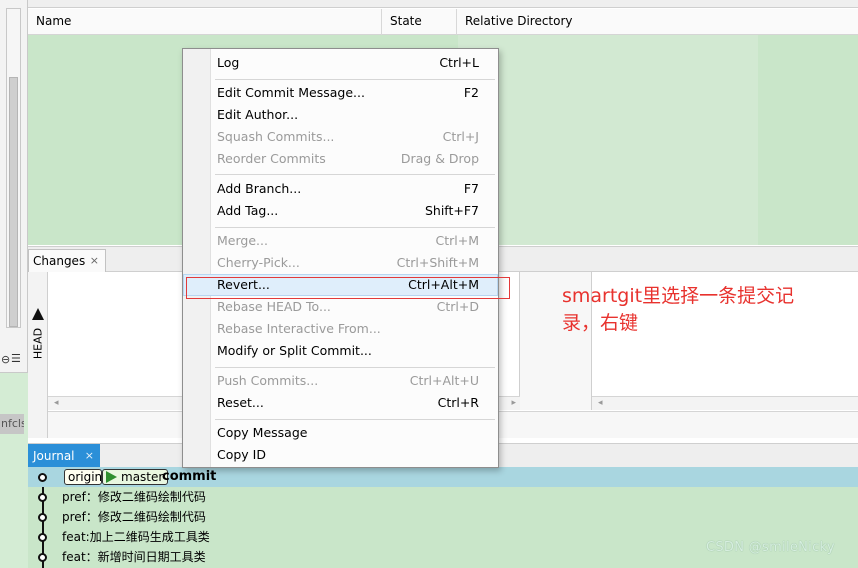 This screenshot has height=568, width=858. What do you see at coordinates (38, 314) in the screenshot?
I see `triangle-up-icon` at bounding box center [38, 314].